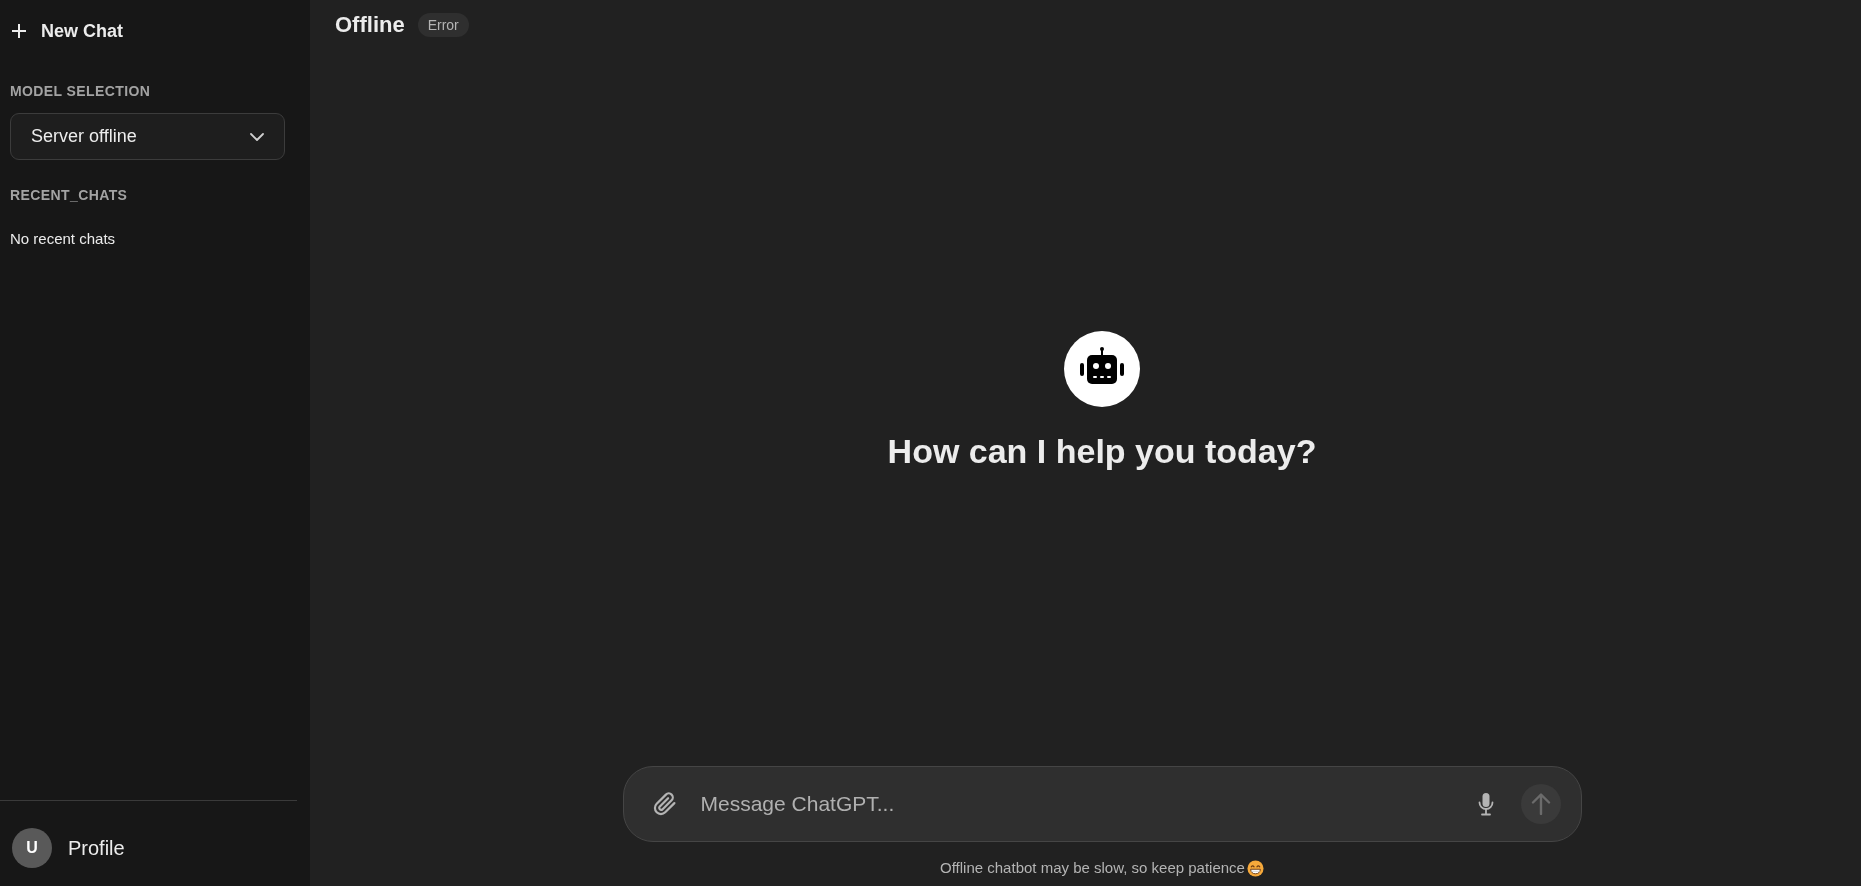 The height and width of the screenshot is (886, 1861). Describe the element at coordinates (68, 31) in the screenshot. I see `new-chat-button: New Chat` at that location.